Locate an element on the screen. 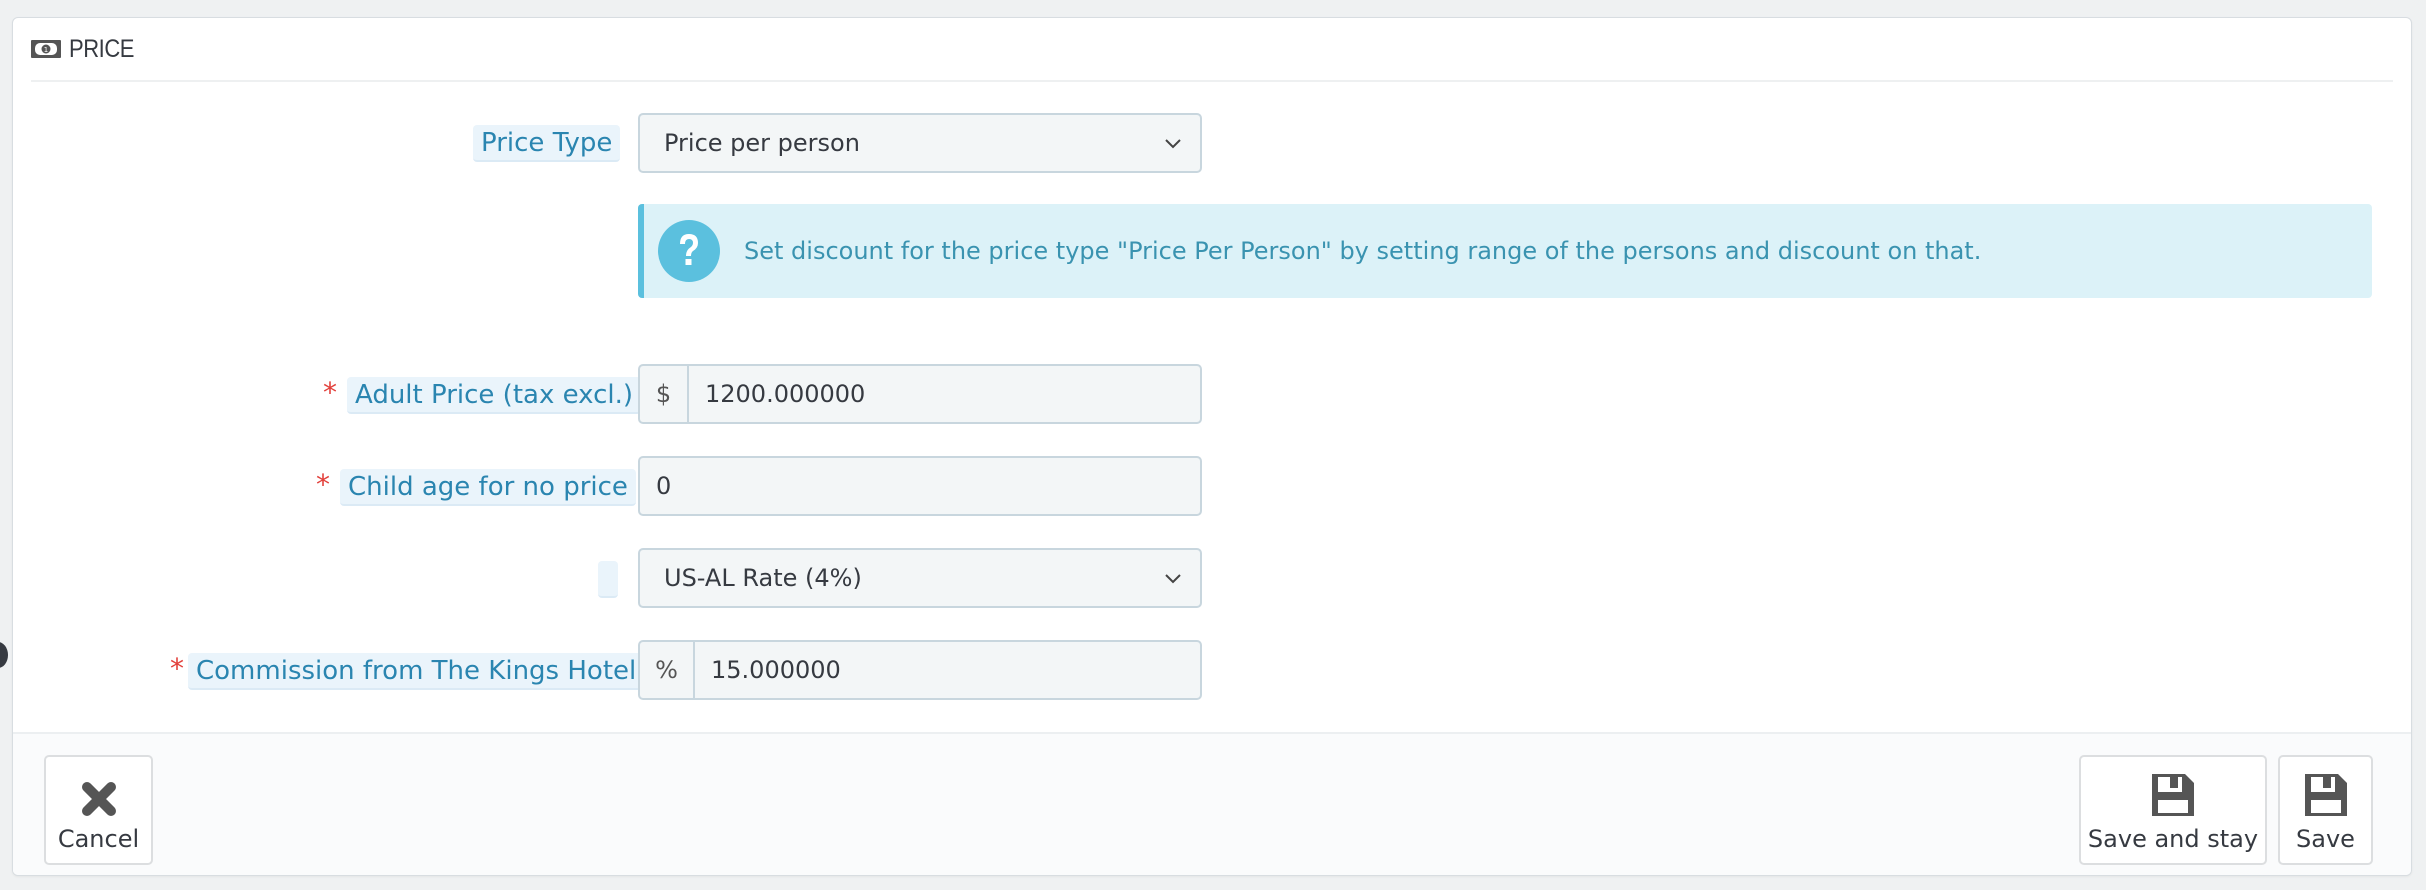 The image size is (2426, 890). price-type-label: Price Type is located at coordinates (547, 143).